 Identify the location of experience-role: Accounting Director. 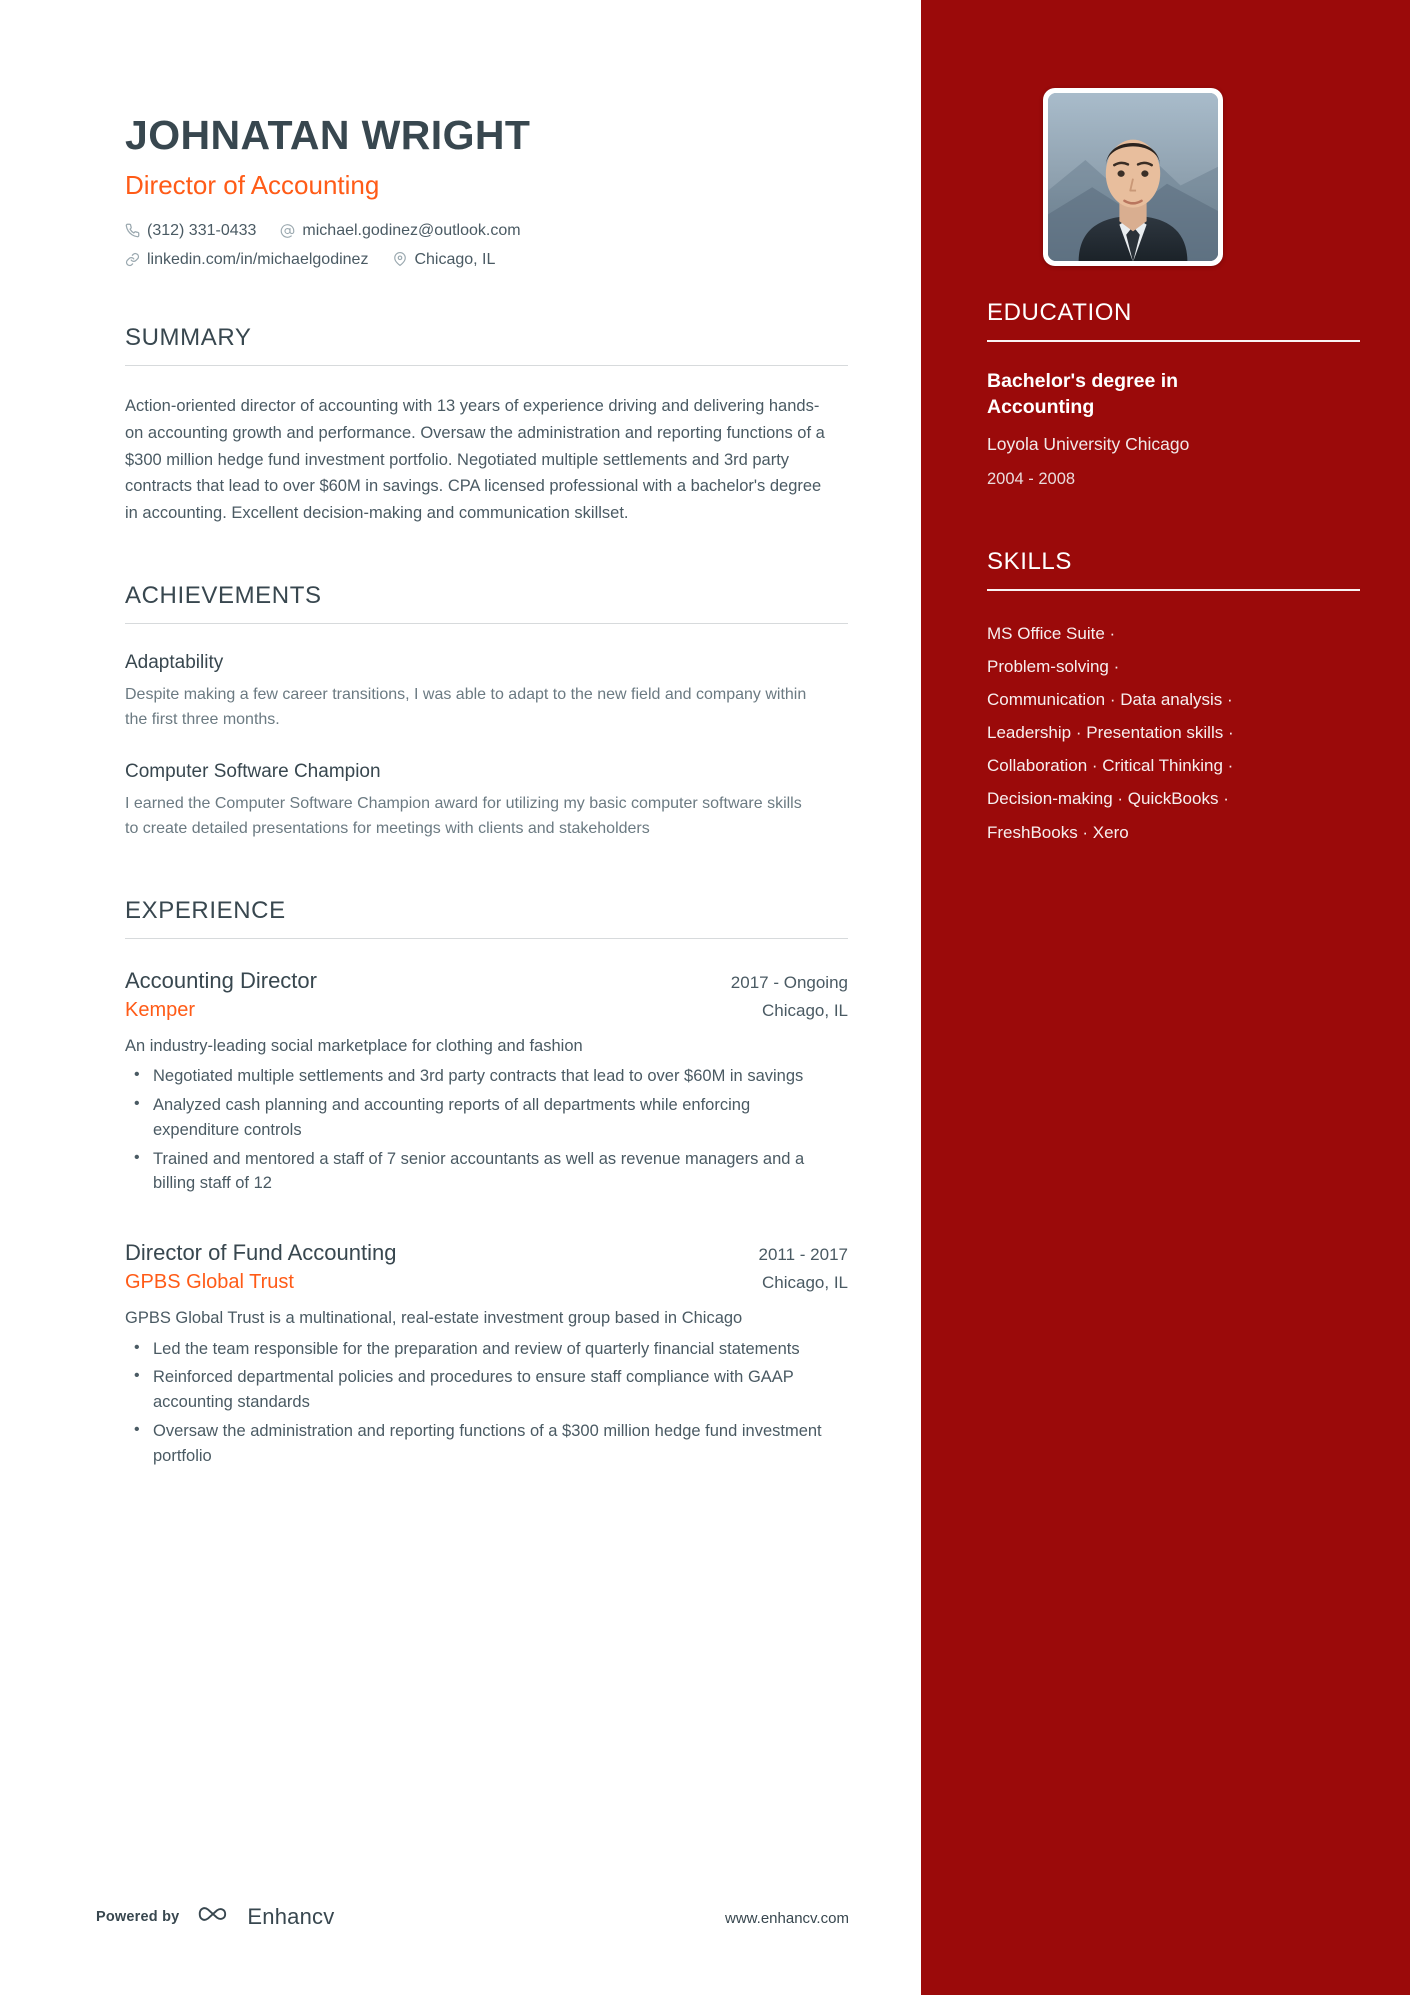
(221, 981).